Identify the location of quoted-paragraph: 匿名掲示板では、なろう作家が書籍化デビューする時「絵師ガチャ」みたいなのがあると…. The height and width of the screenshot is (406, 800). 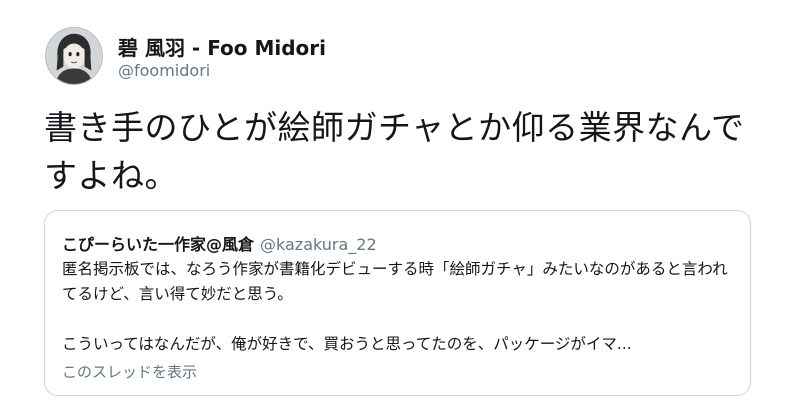
(395, 281).